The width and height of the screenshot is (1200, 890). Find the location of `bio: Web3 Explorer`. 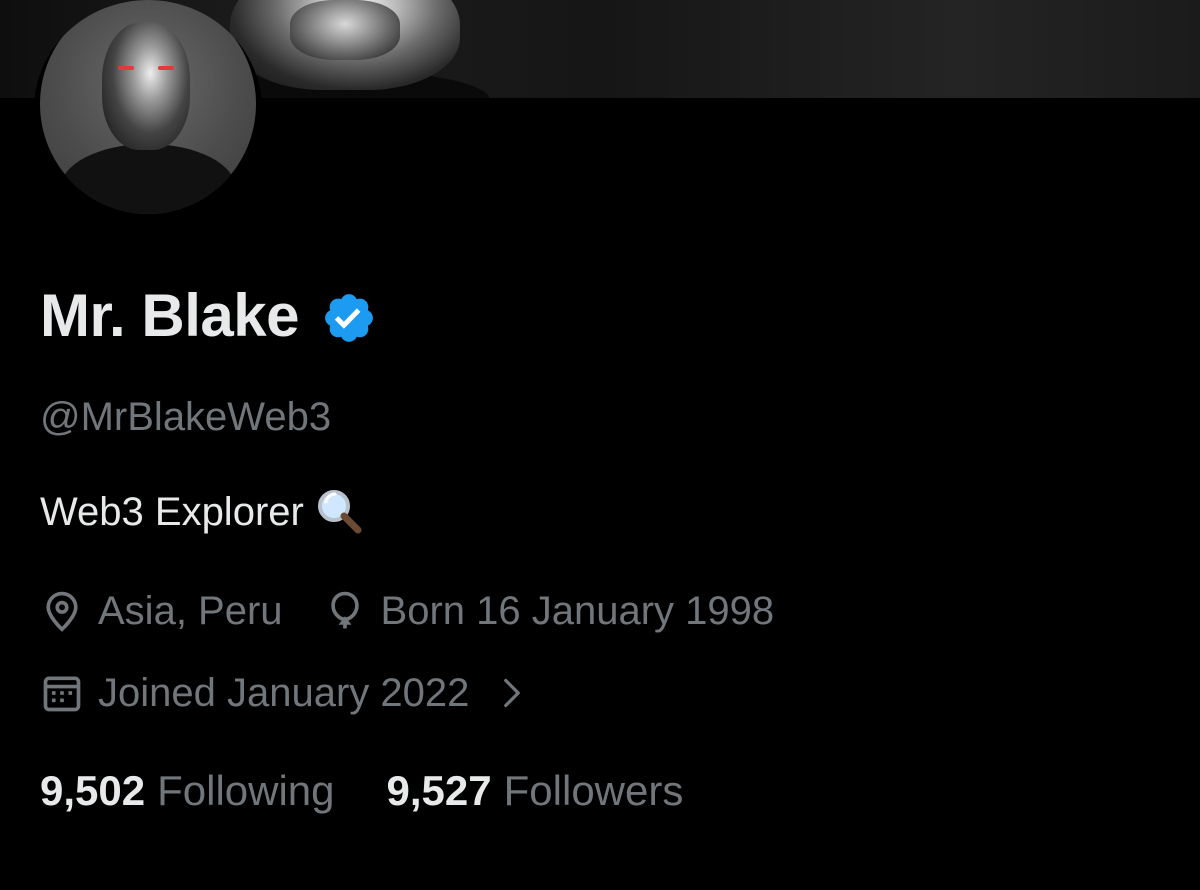

bio: Web3 Explorer is located at coordinates (203, 512).